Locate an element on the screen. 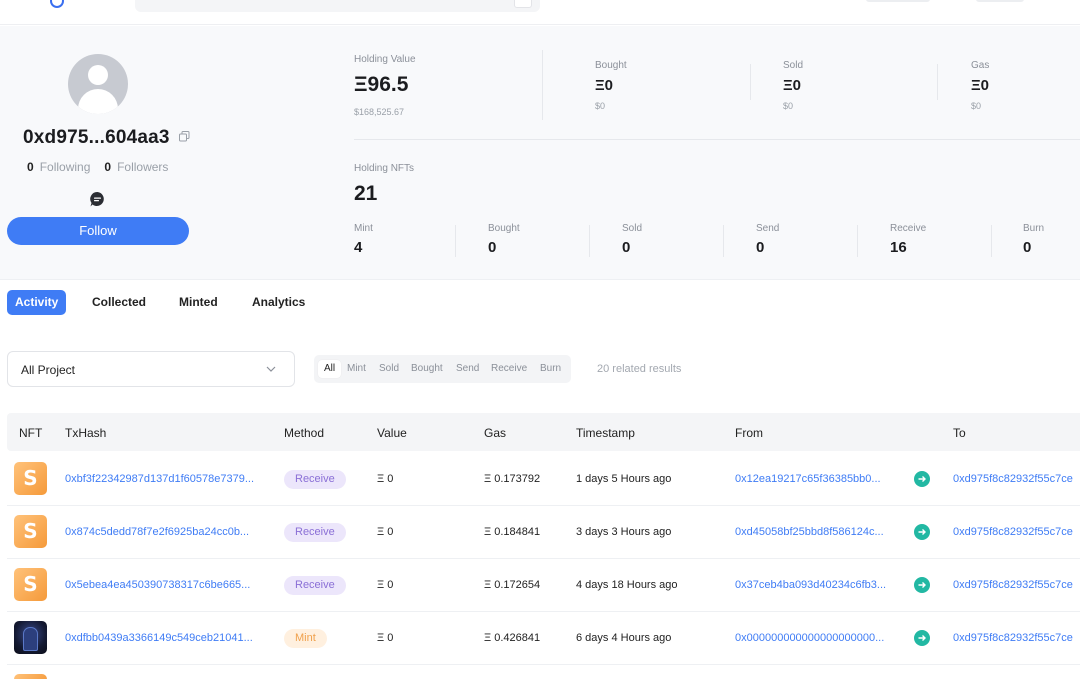 Image resolution: width=1080 pixels, height=679 pixels. gas-cell: Ξ 0.426841 is located at coordinates (512, 638).